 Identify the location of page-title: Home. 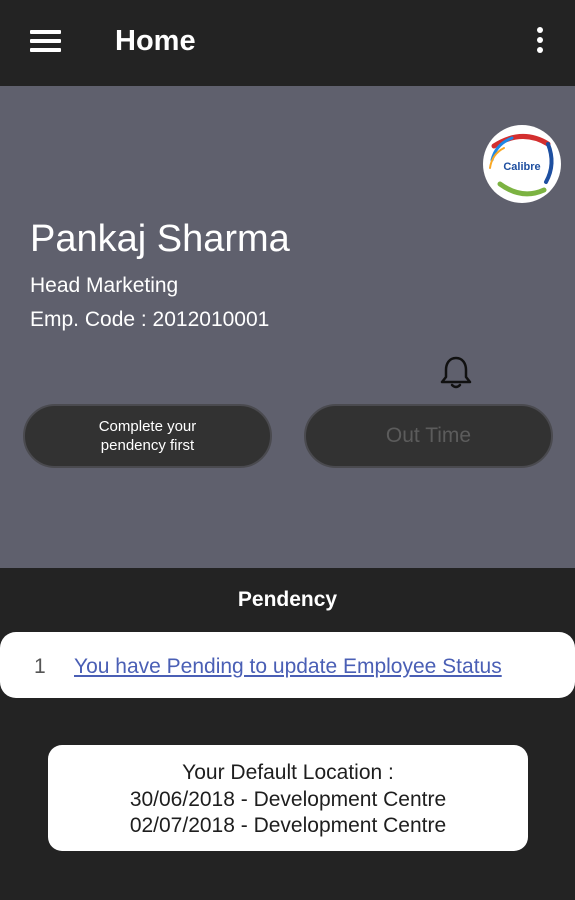
(155, 41).